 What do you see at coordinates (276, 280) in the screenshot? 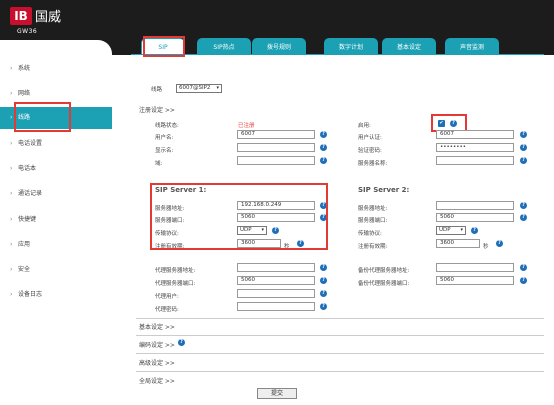
I see `proxy-port-field: 5060` at bounding box center [276, 280].